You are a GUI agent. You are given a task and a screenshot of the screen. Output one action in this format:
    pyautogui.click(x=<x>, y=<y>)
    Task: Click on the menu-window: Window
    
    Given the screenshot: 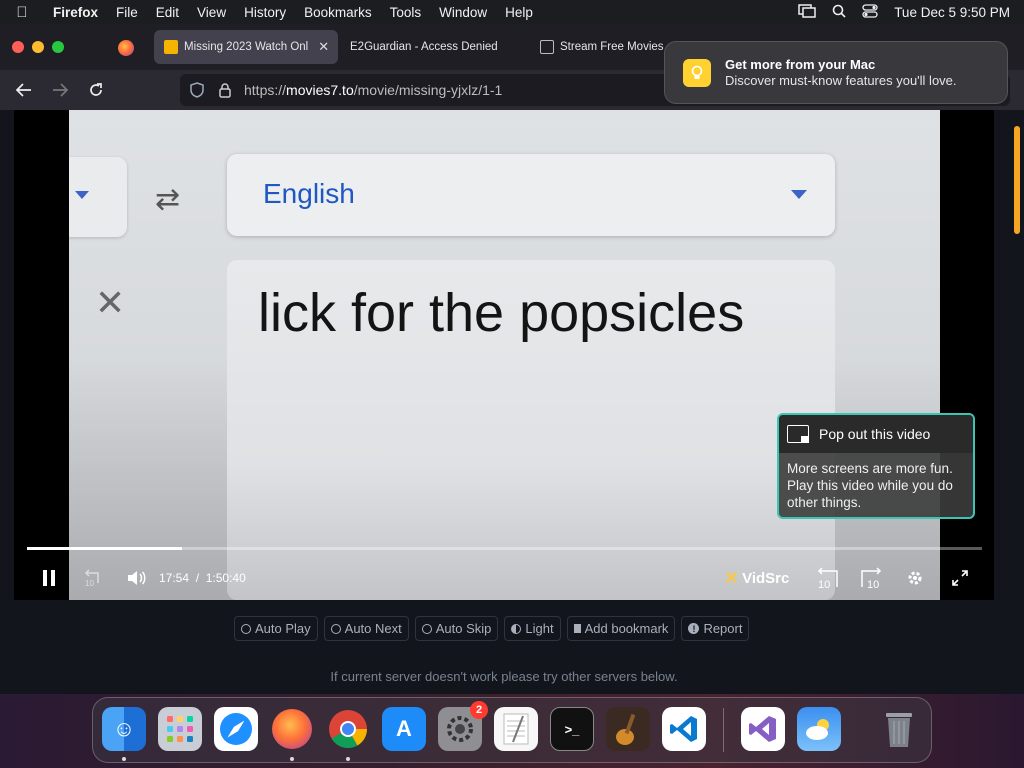 What is the action you would take?
    pyautogui.click(x=463, y=12)
    